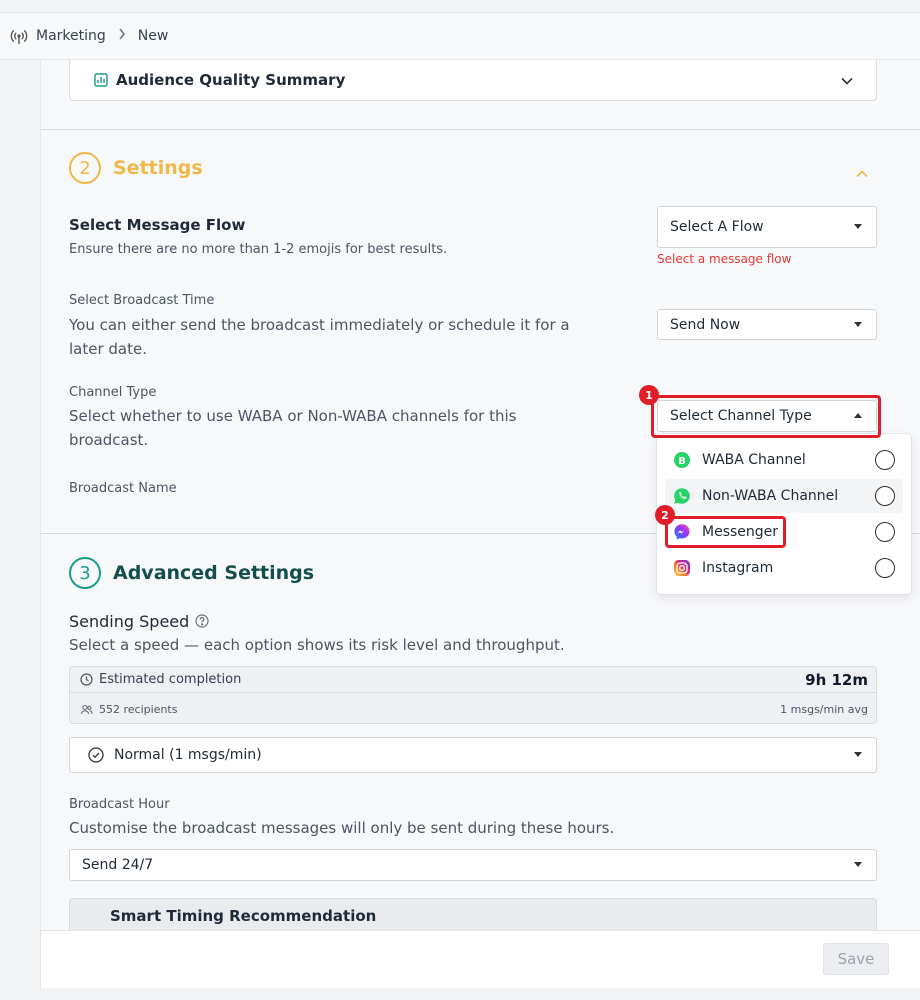 The image size is (920, 1000). What do you see at coordinates (473, 865) in the screenshot?
I see `broadcast-hour-select: Send 24/7` at bounding box center [473, 865].